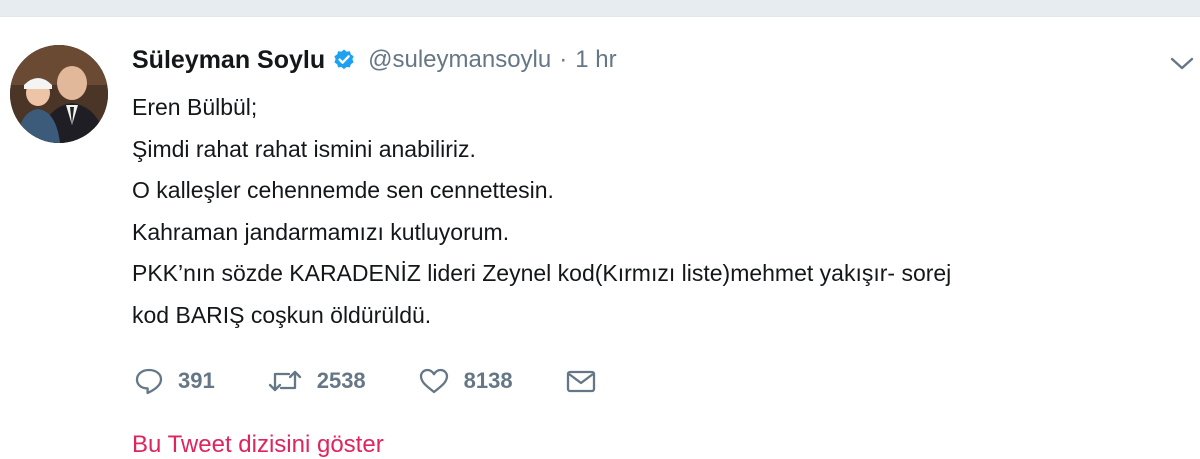 The height and width of the screenshot is (459, 1200). Describe the element at coordinates (196, 380) in the screenshot. I see `reply-count: 391` at that location.